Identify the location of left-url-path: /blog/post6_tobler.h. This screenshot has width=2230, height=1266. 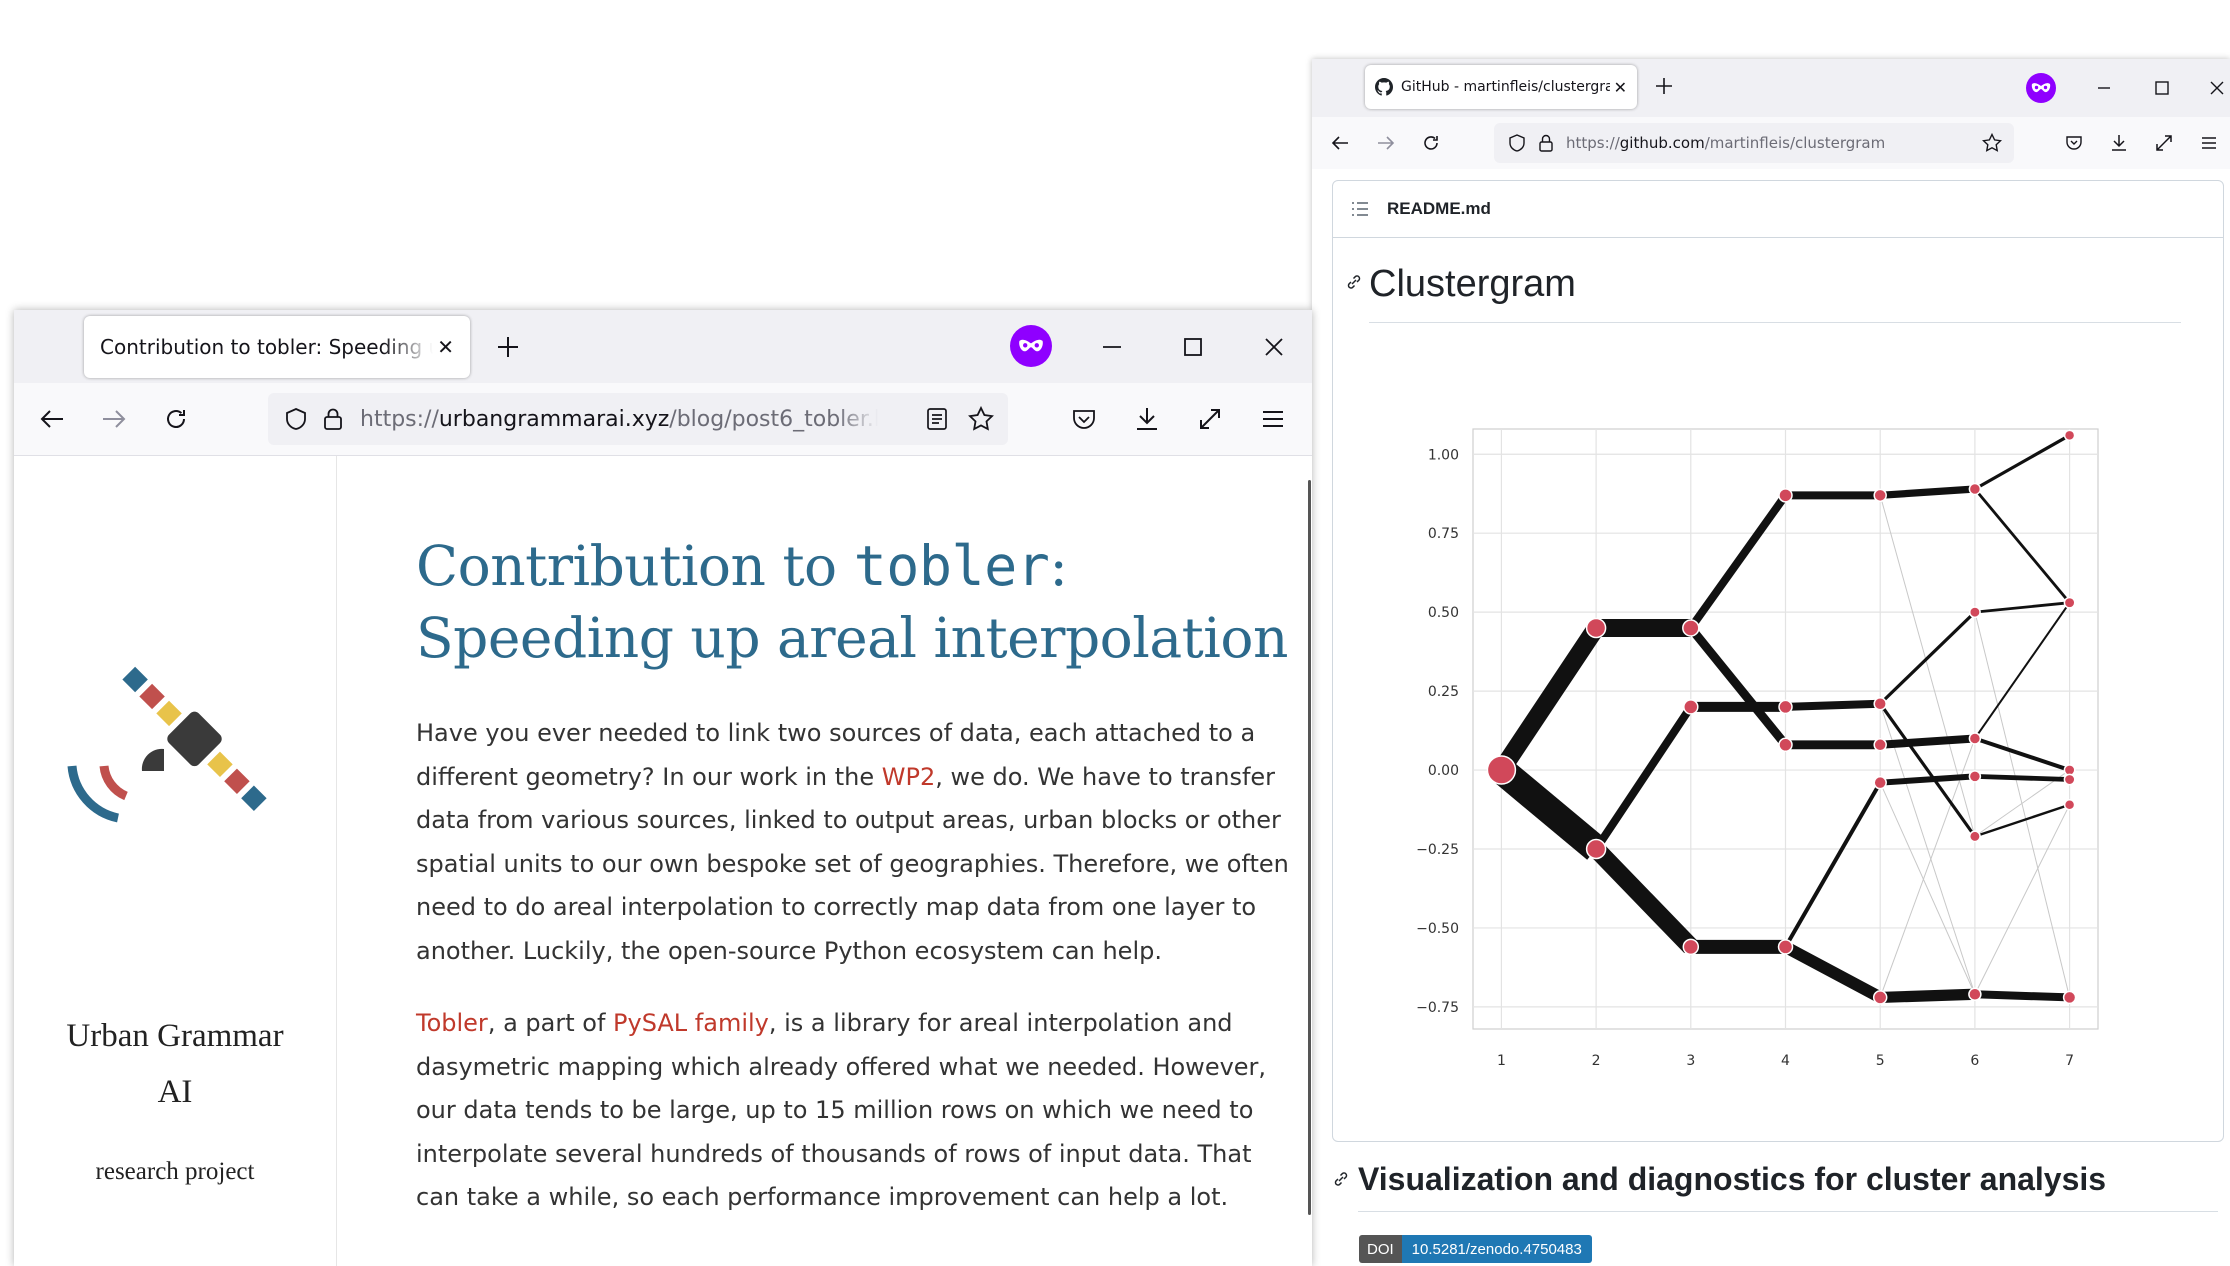
(773, 419).